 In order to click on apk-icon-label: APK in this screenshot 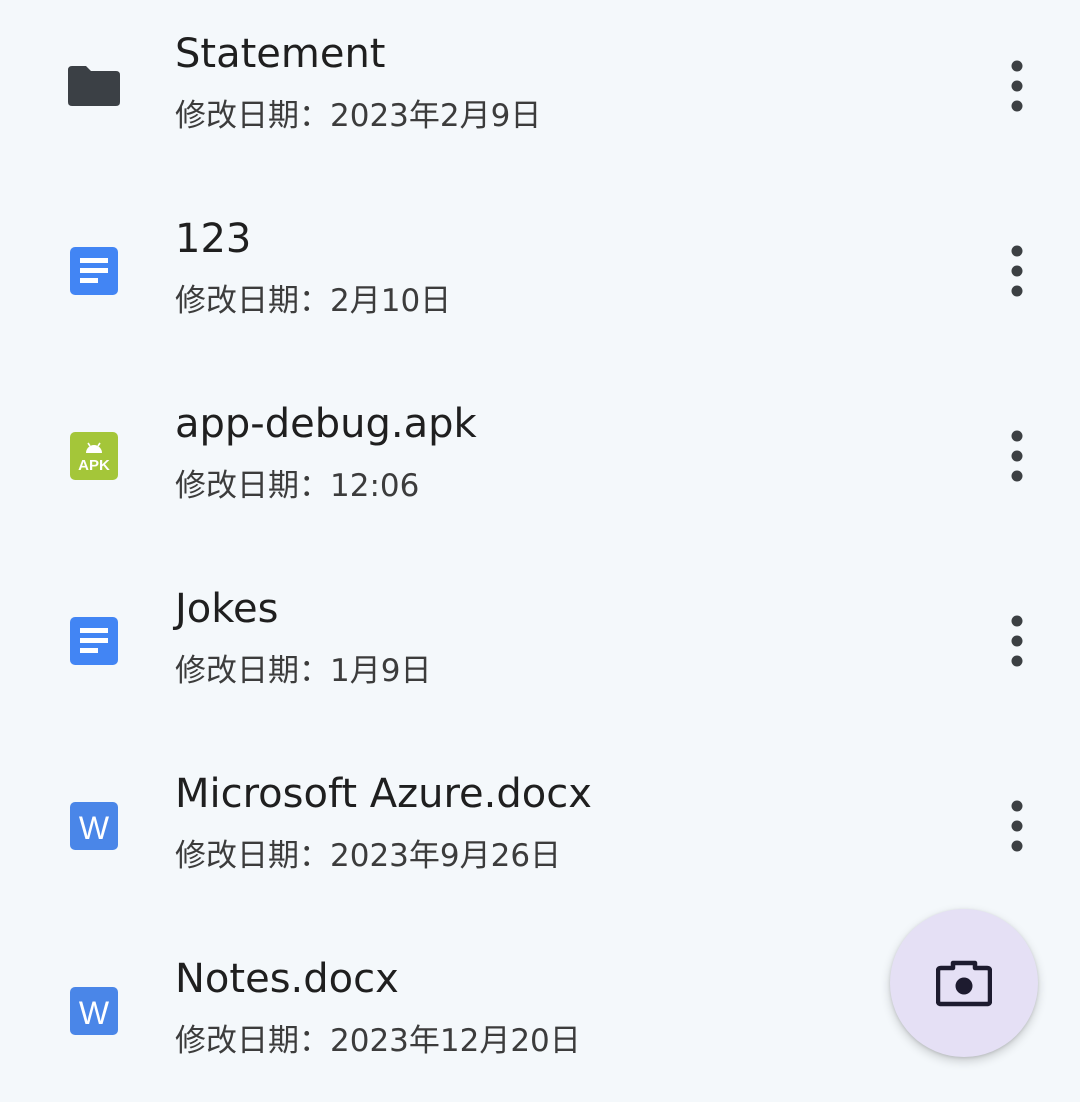, I will do `click(94, 465)`.